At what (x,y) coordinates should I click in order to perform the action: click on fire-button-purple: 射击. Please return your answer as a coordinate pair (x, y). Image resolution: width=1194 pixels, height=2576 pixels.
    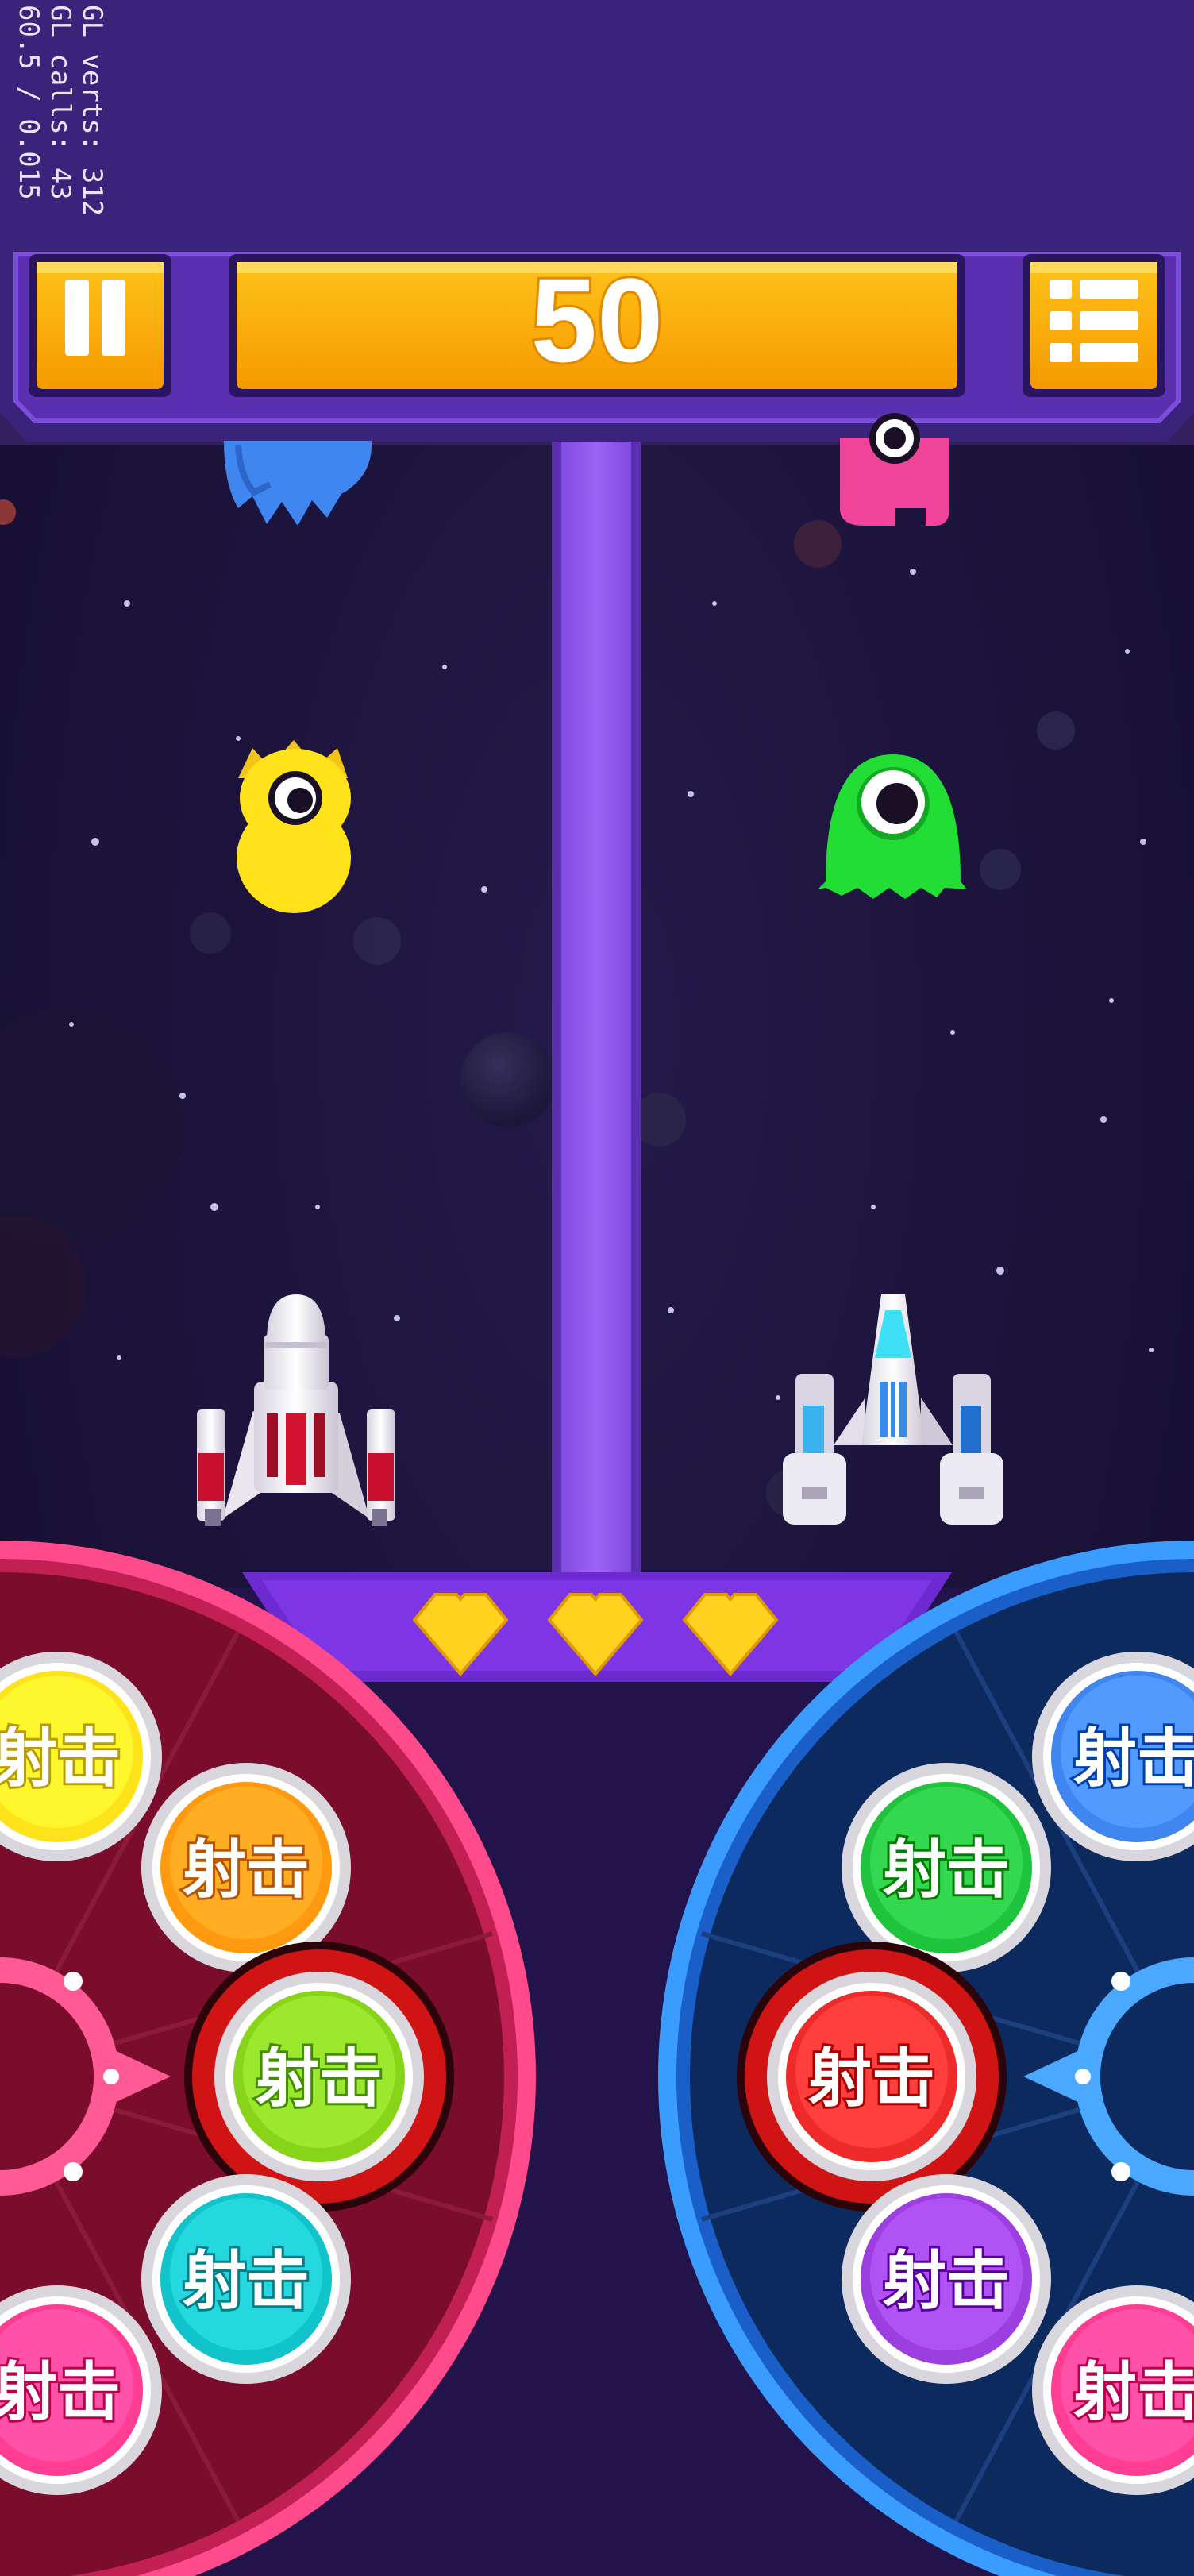
    Looking at the image, I should click on (947, 2279).